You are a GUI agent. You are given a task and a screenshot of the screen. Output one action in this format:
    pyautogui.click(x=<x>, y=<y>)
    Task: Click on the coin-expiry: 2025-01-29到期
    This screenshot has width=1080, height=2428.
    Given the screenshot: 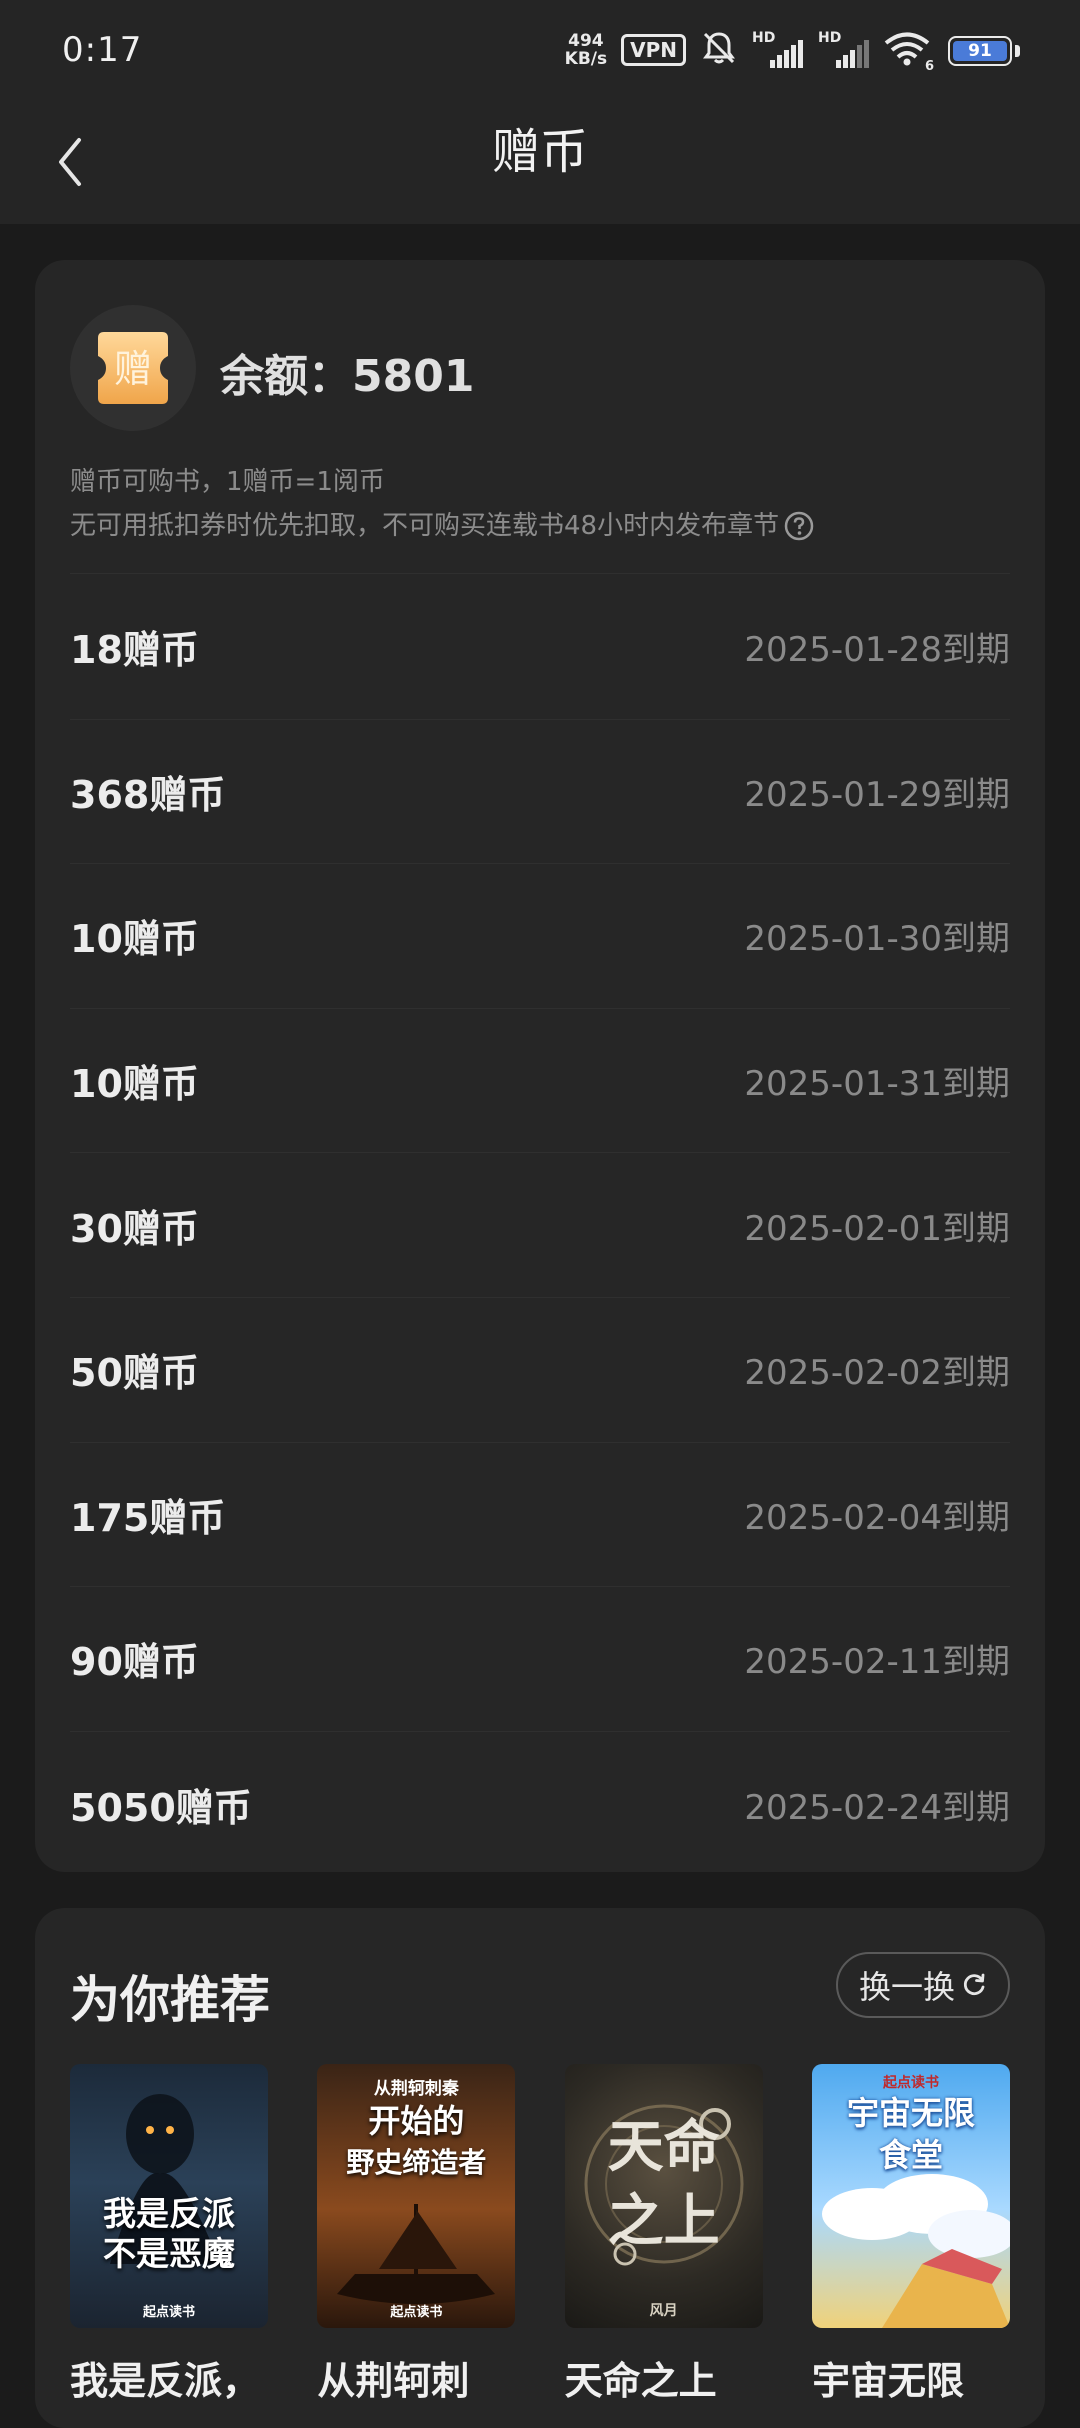 What is the action you would take?
    pyautogui.click(x=877, y=794)
    